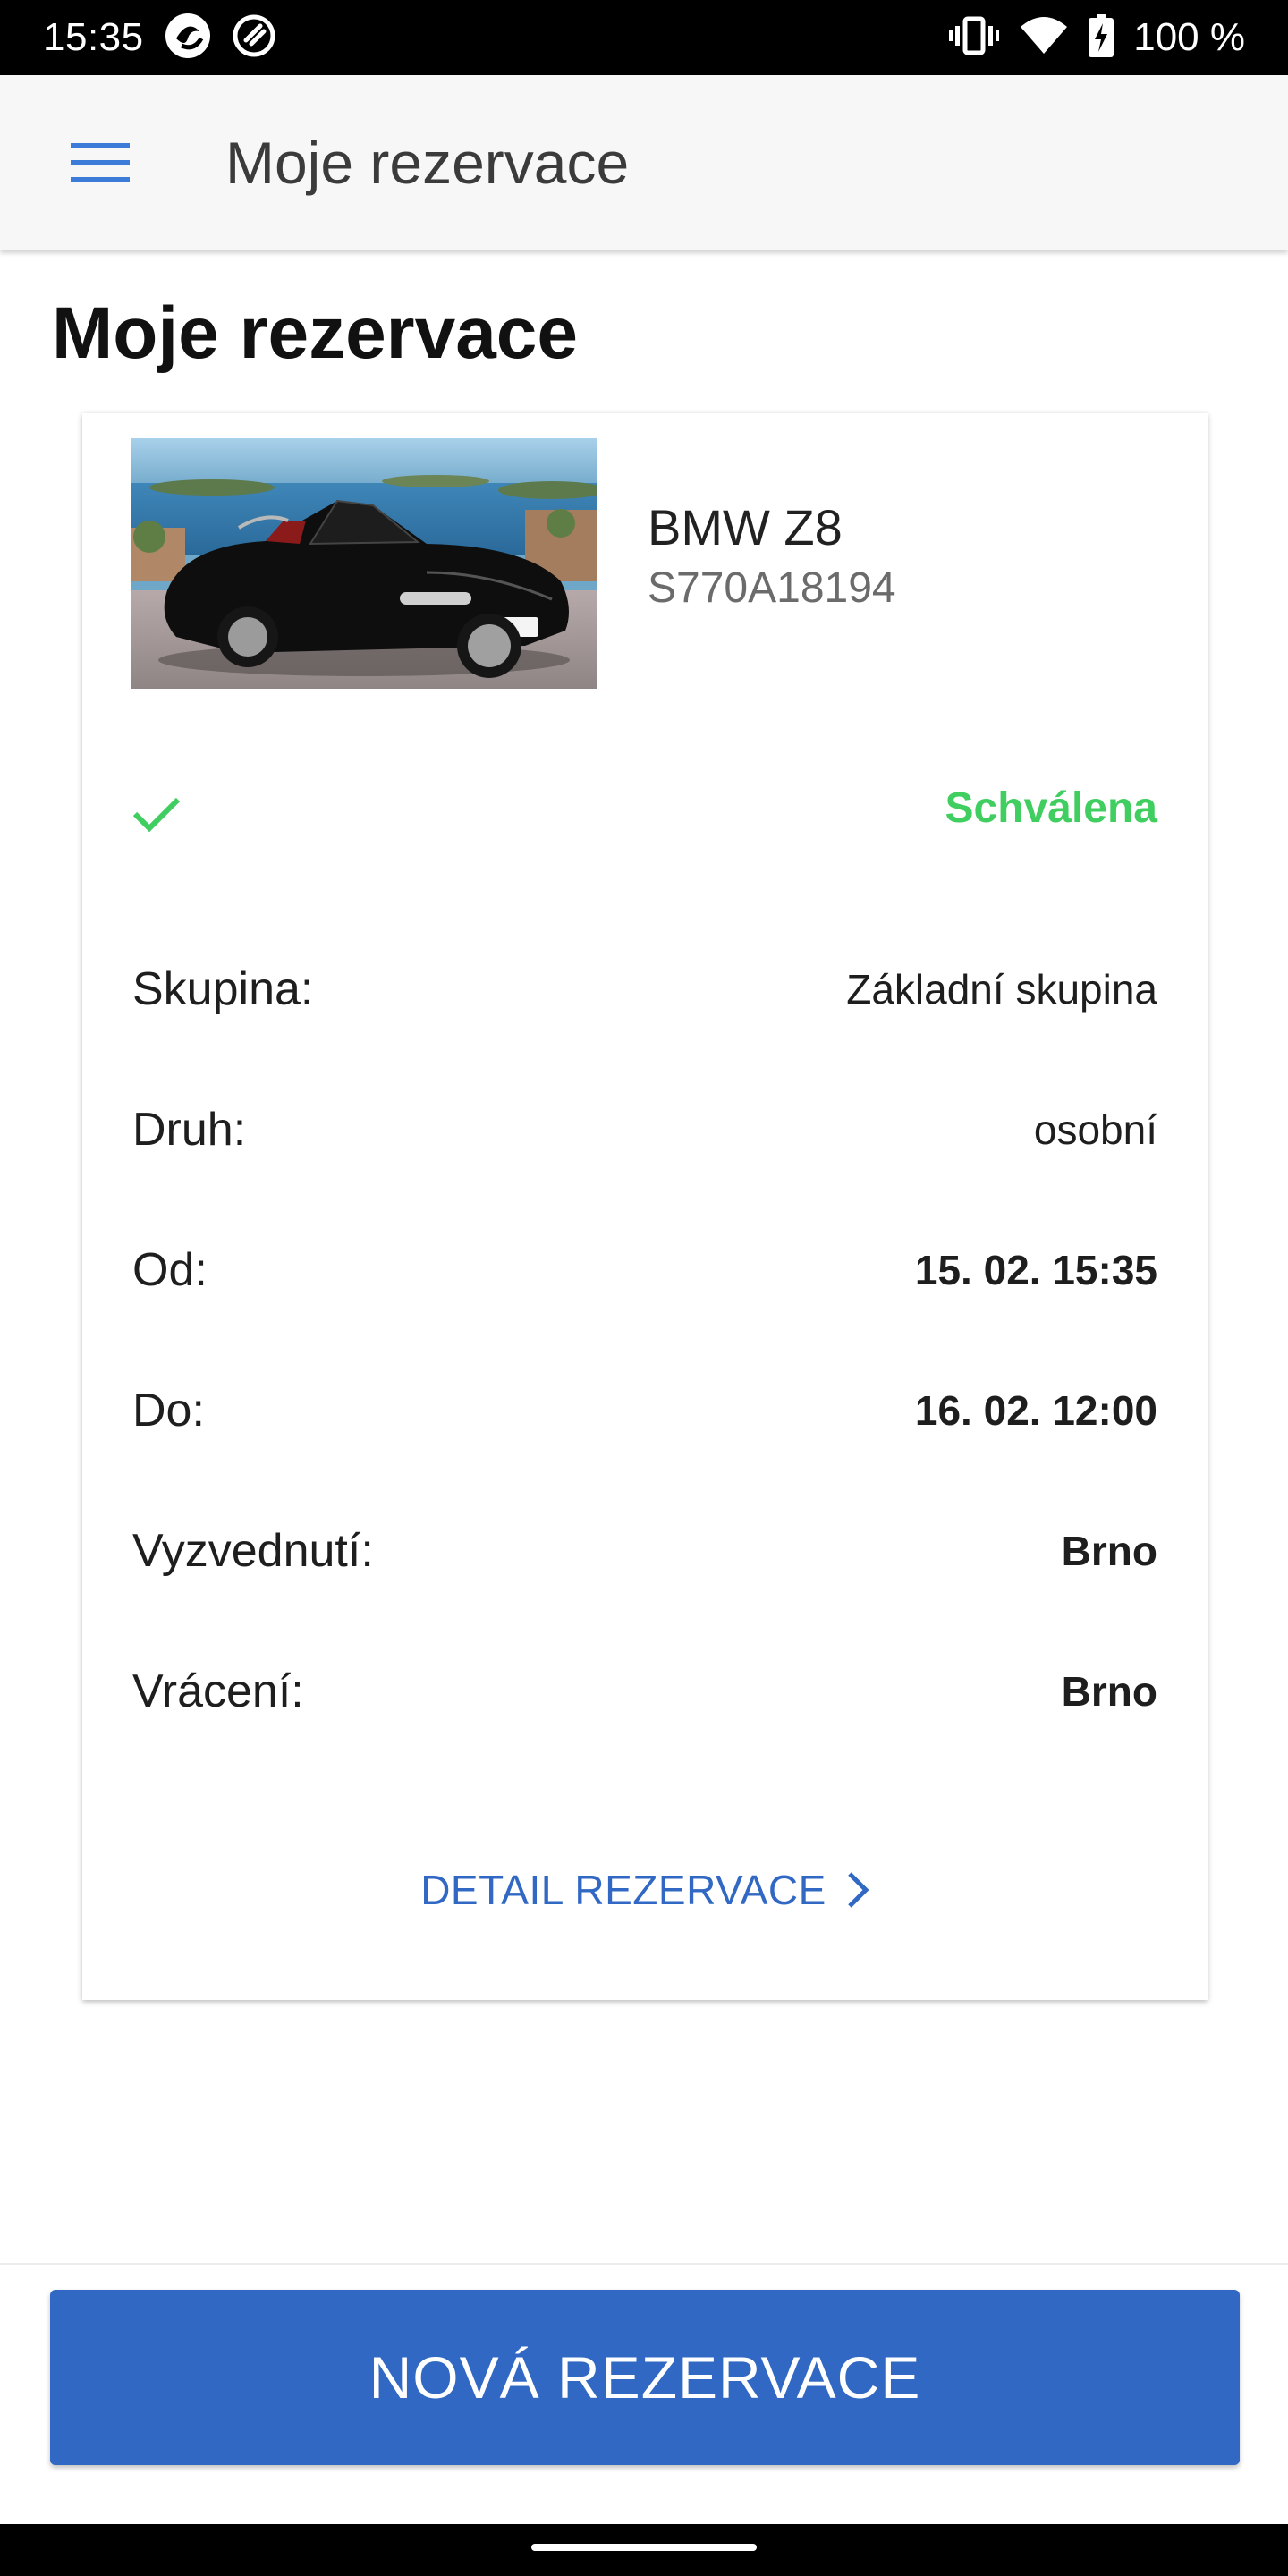 The height and width of the screenshot is (2576, 1288). Describe the element at coordinates (745, 527) in the screenshot. I see `car-name: BMW Z8` at that location.